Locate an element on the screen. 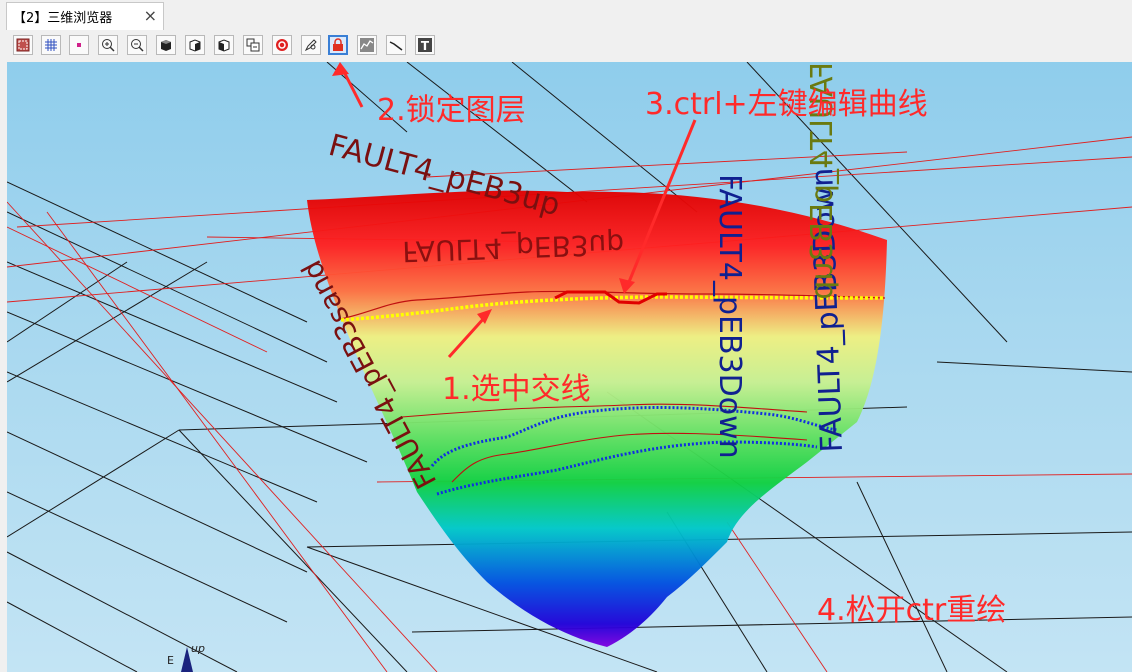 This screenshot has height=672, width=1132. grid-button is located at coordinates (51, 45).